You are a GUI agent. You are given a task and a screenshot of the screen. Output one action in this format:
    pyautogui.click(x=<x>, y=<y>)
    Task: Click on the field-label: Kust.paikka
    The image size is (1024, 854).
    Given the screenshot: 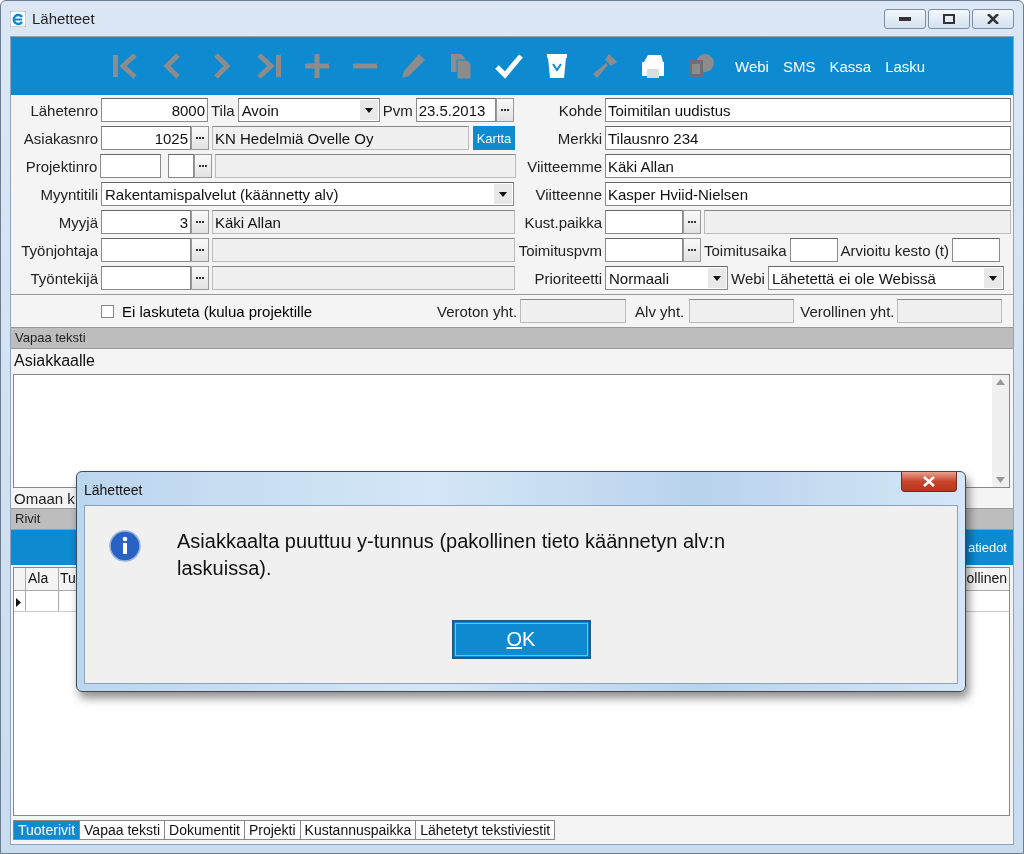 What is the action you would take?
    pyautogui.click(x=562, y=222)
    